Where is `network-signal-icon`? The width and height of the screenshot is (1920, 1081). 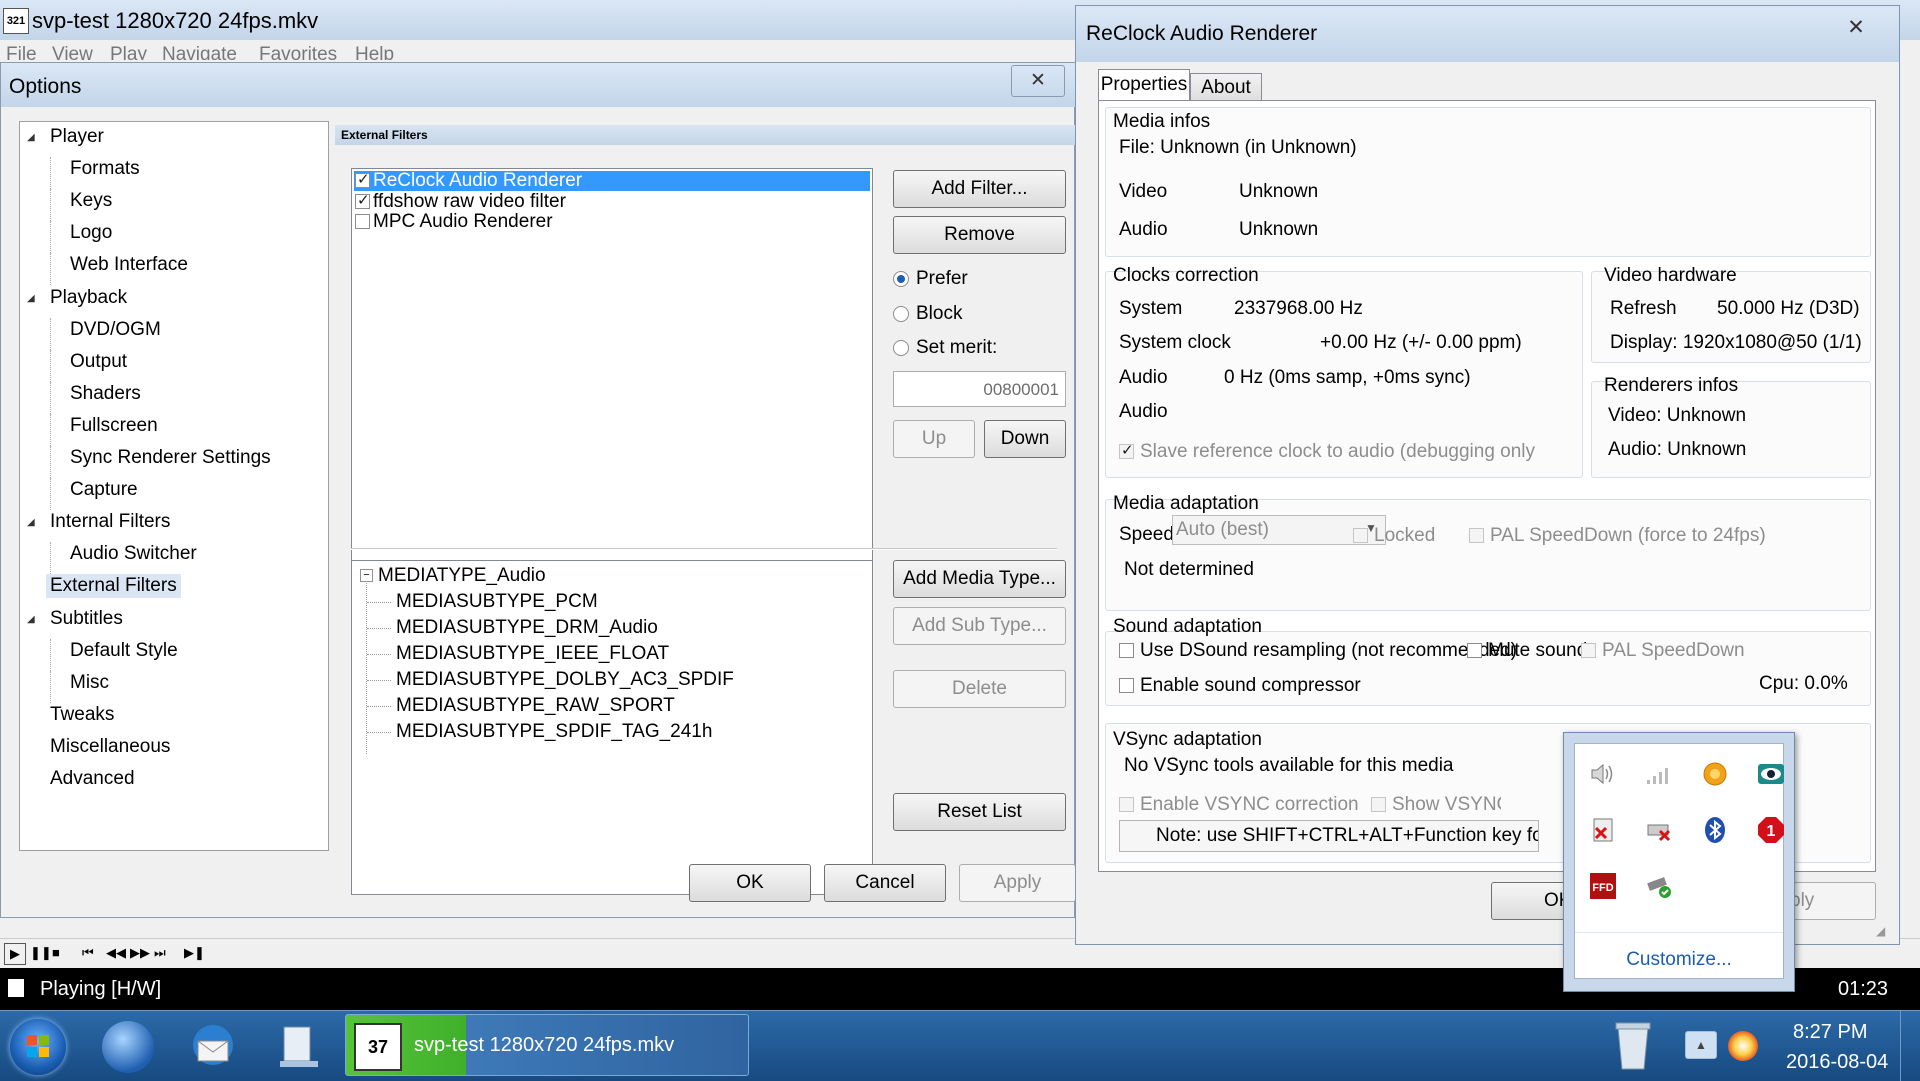 network-signal-icon is located at coordinates (1659, 774).